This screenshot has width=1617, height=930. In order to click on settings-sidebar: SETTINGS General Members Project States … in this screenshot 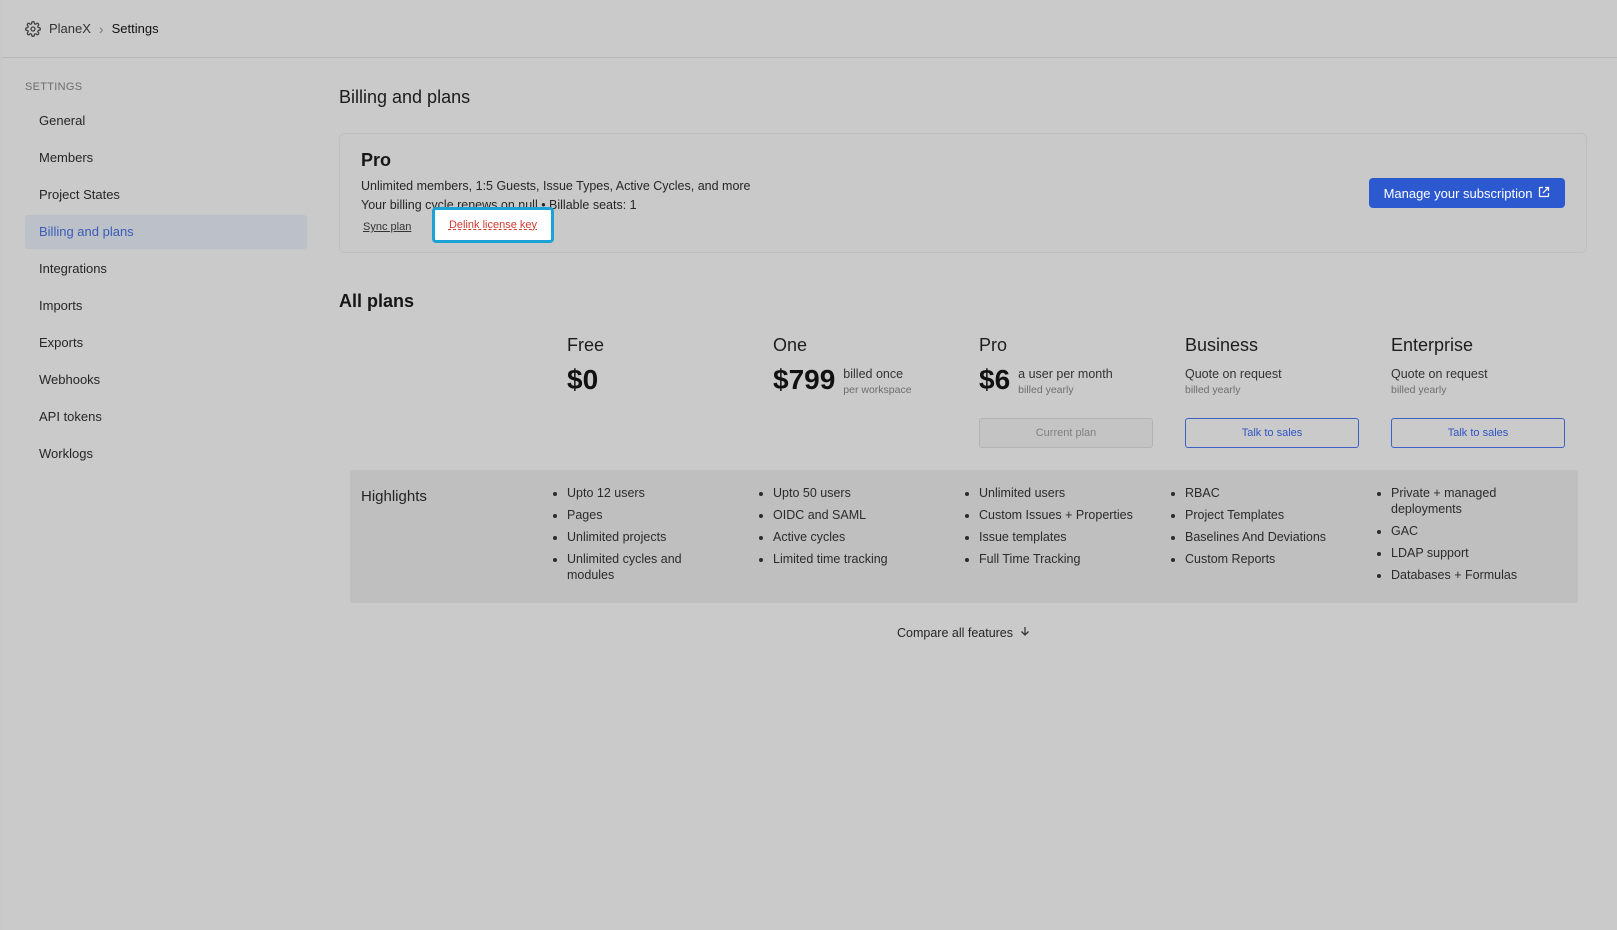, I will do `click(166, 277)`.